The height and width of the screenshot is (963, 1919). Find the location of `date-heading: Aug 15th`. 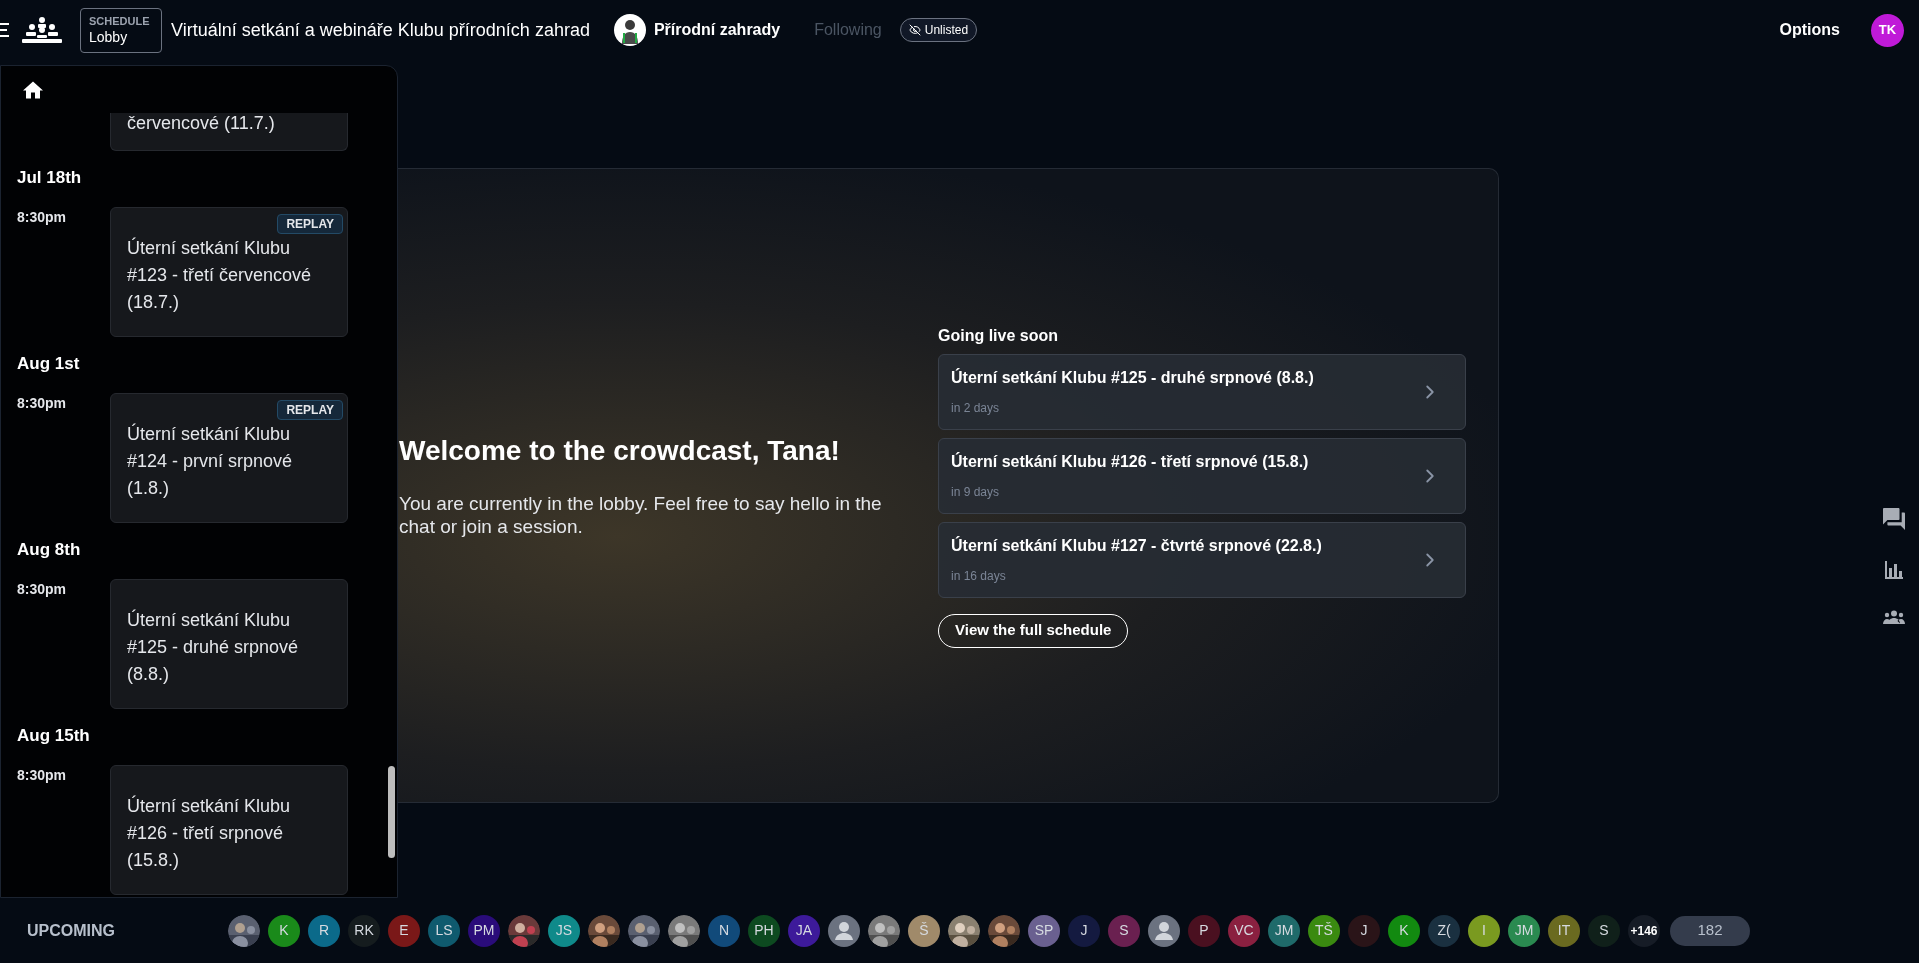

date-heading: Aug 15th is located at coordinates (53, 736).